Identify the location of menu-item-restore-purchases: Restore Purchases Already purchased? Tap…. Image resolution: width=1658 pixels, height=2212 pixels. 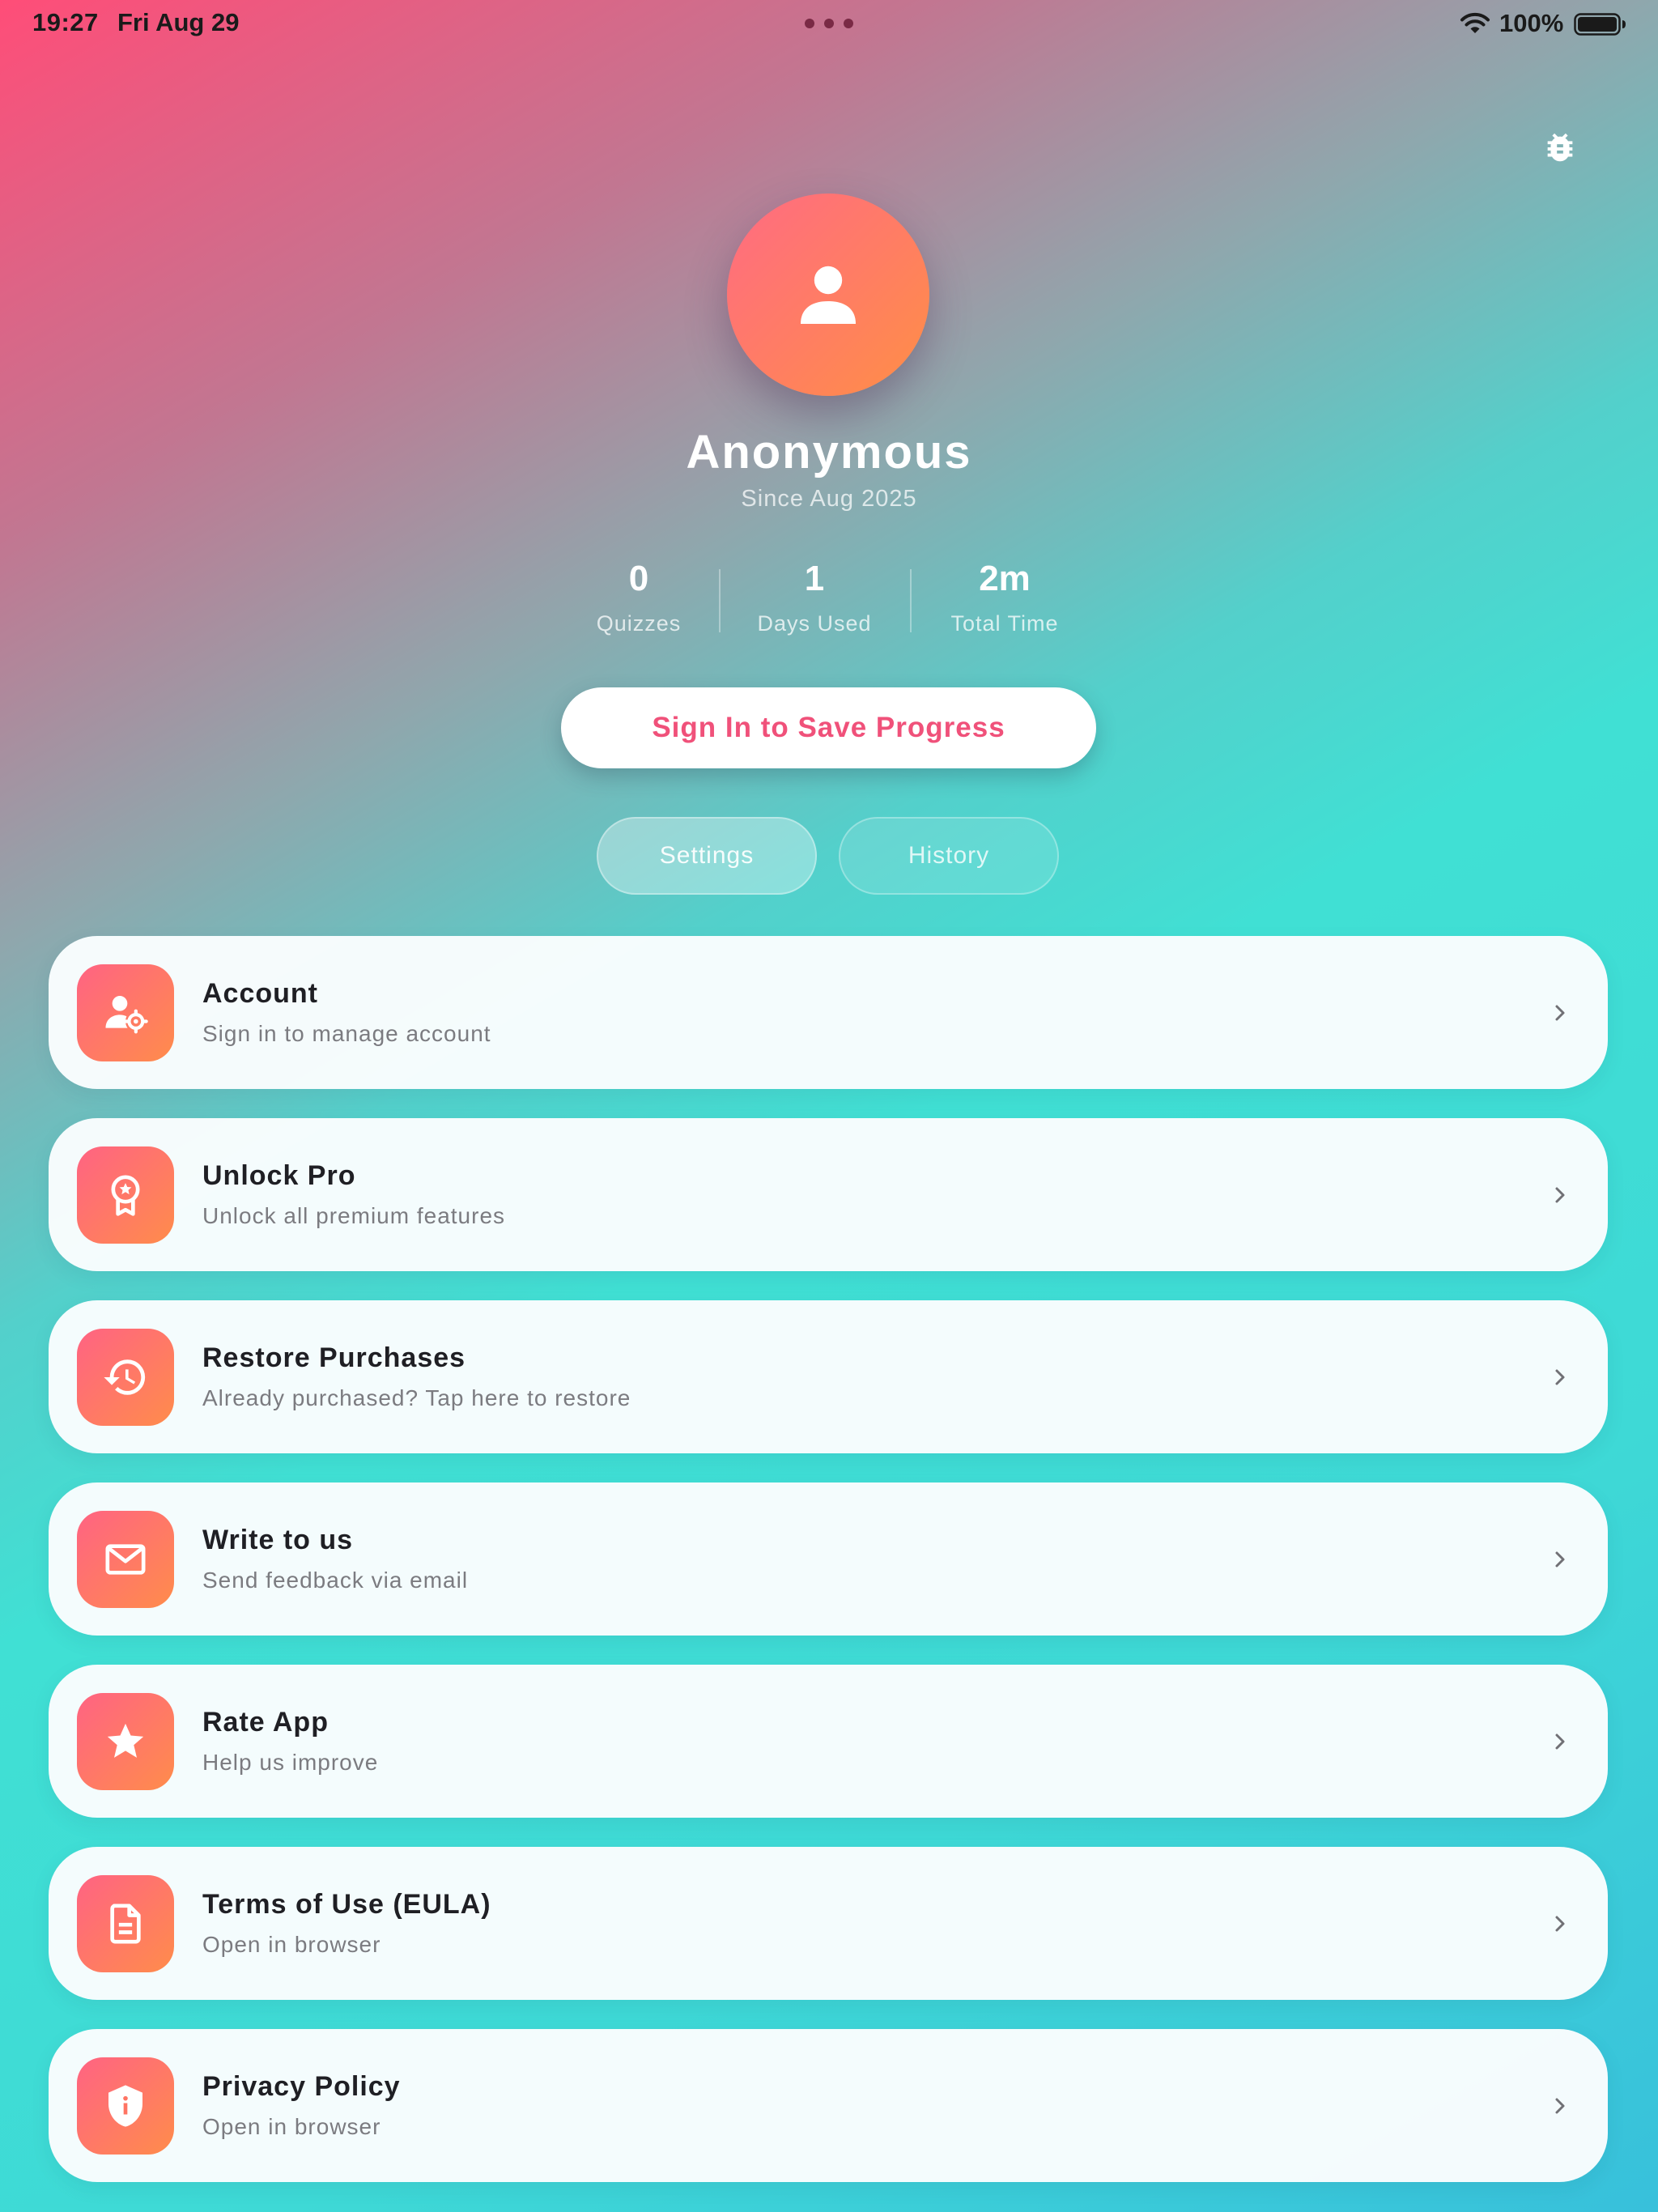
(828, 1377).